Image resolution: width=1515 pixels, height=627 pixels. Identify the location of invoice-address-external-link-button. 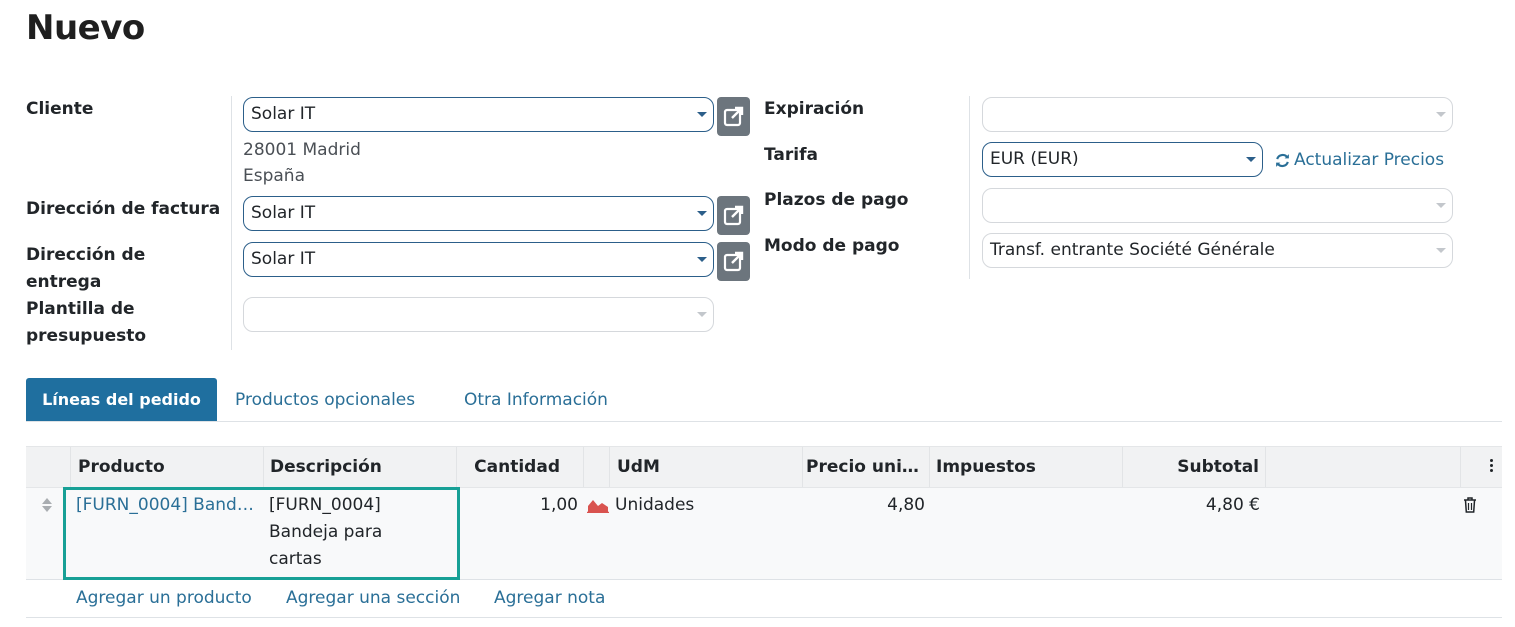
(733, 215).